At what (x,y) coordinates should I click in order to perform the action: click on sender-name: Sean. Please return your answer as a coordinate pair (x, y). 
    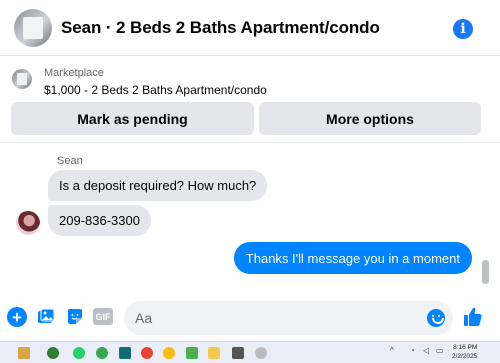
    Looking at the image, I should click on (70, 161).